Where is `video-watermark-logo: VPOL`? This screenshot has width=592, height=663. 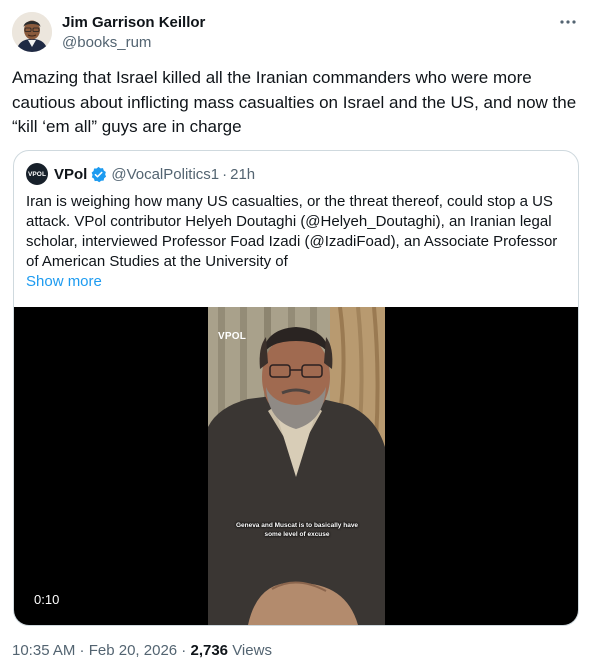 video-watermark-logo: VPOL is located at coordinates (232, 336).